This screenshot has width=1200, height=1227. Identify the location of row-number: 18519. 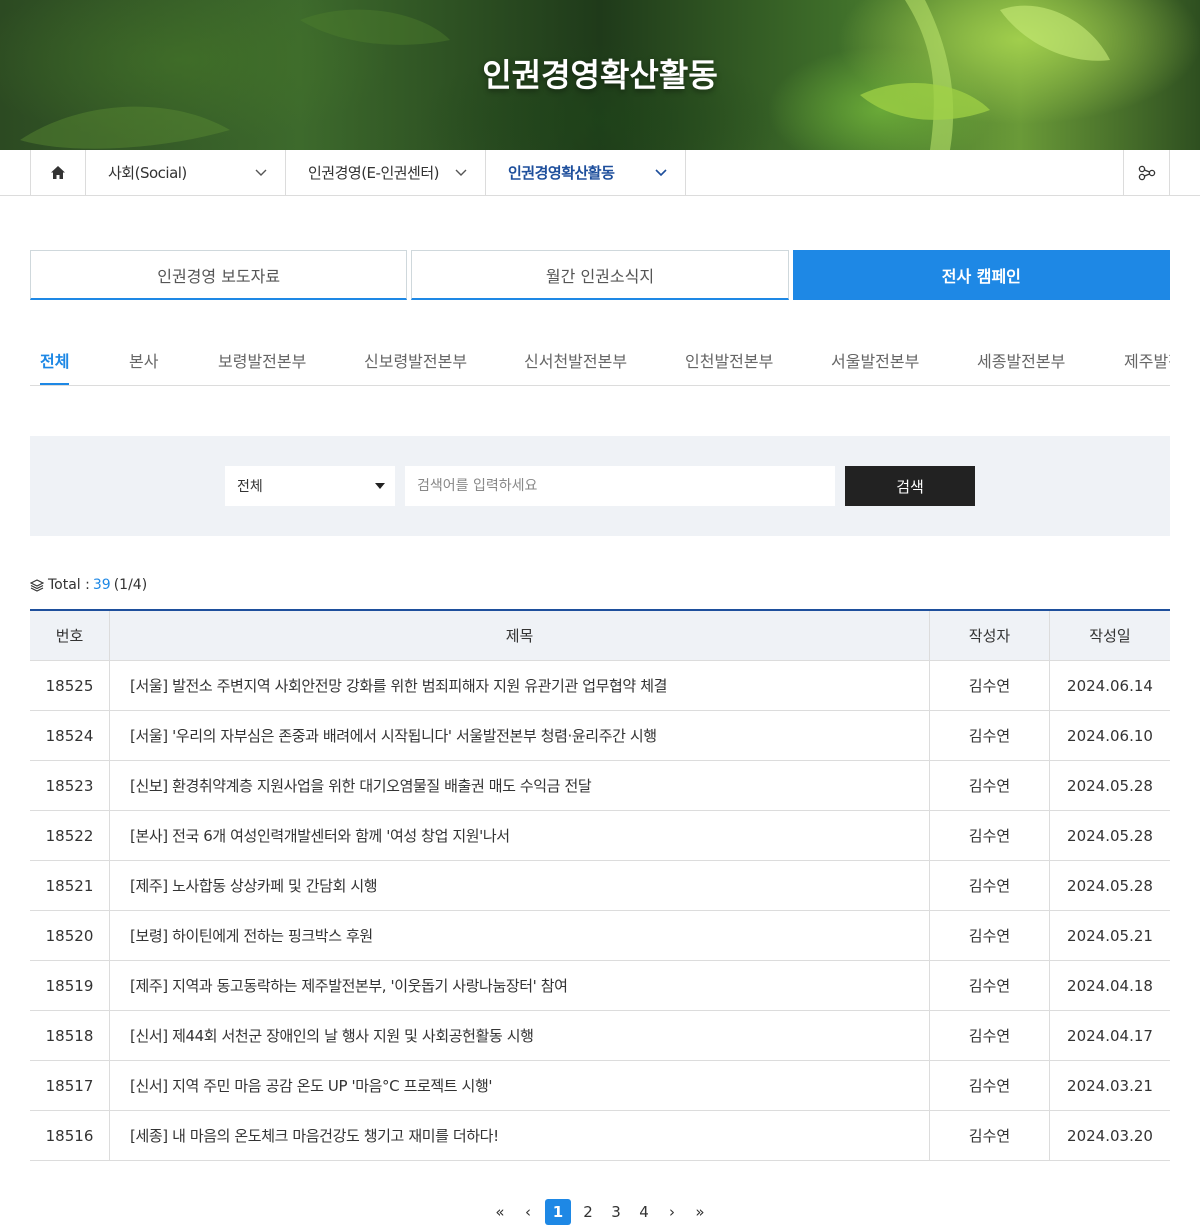
(70, 985).